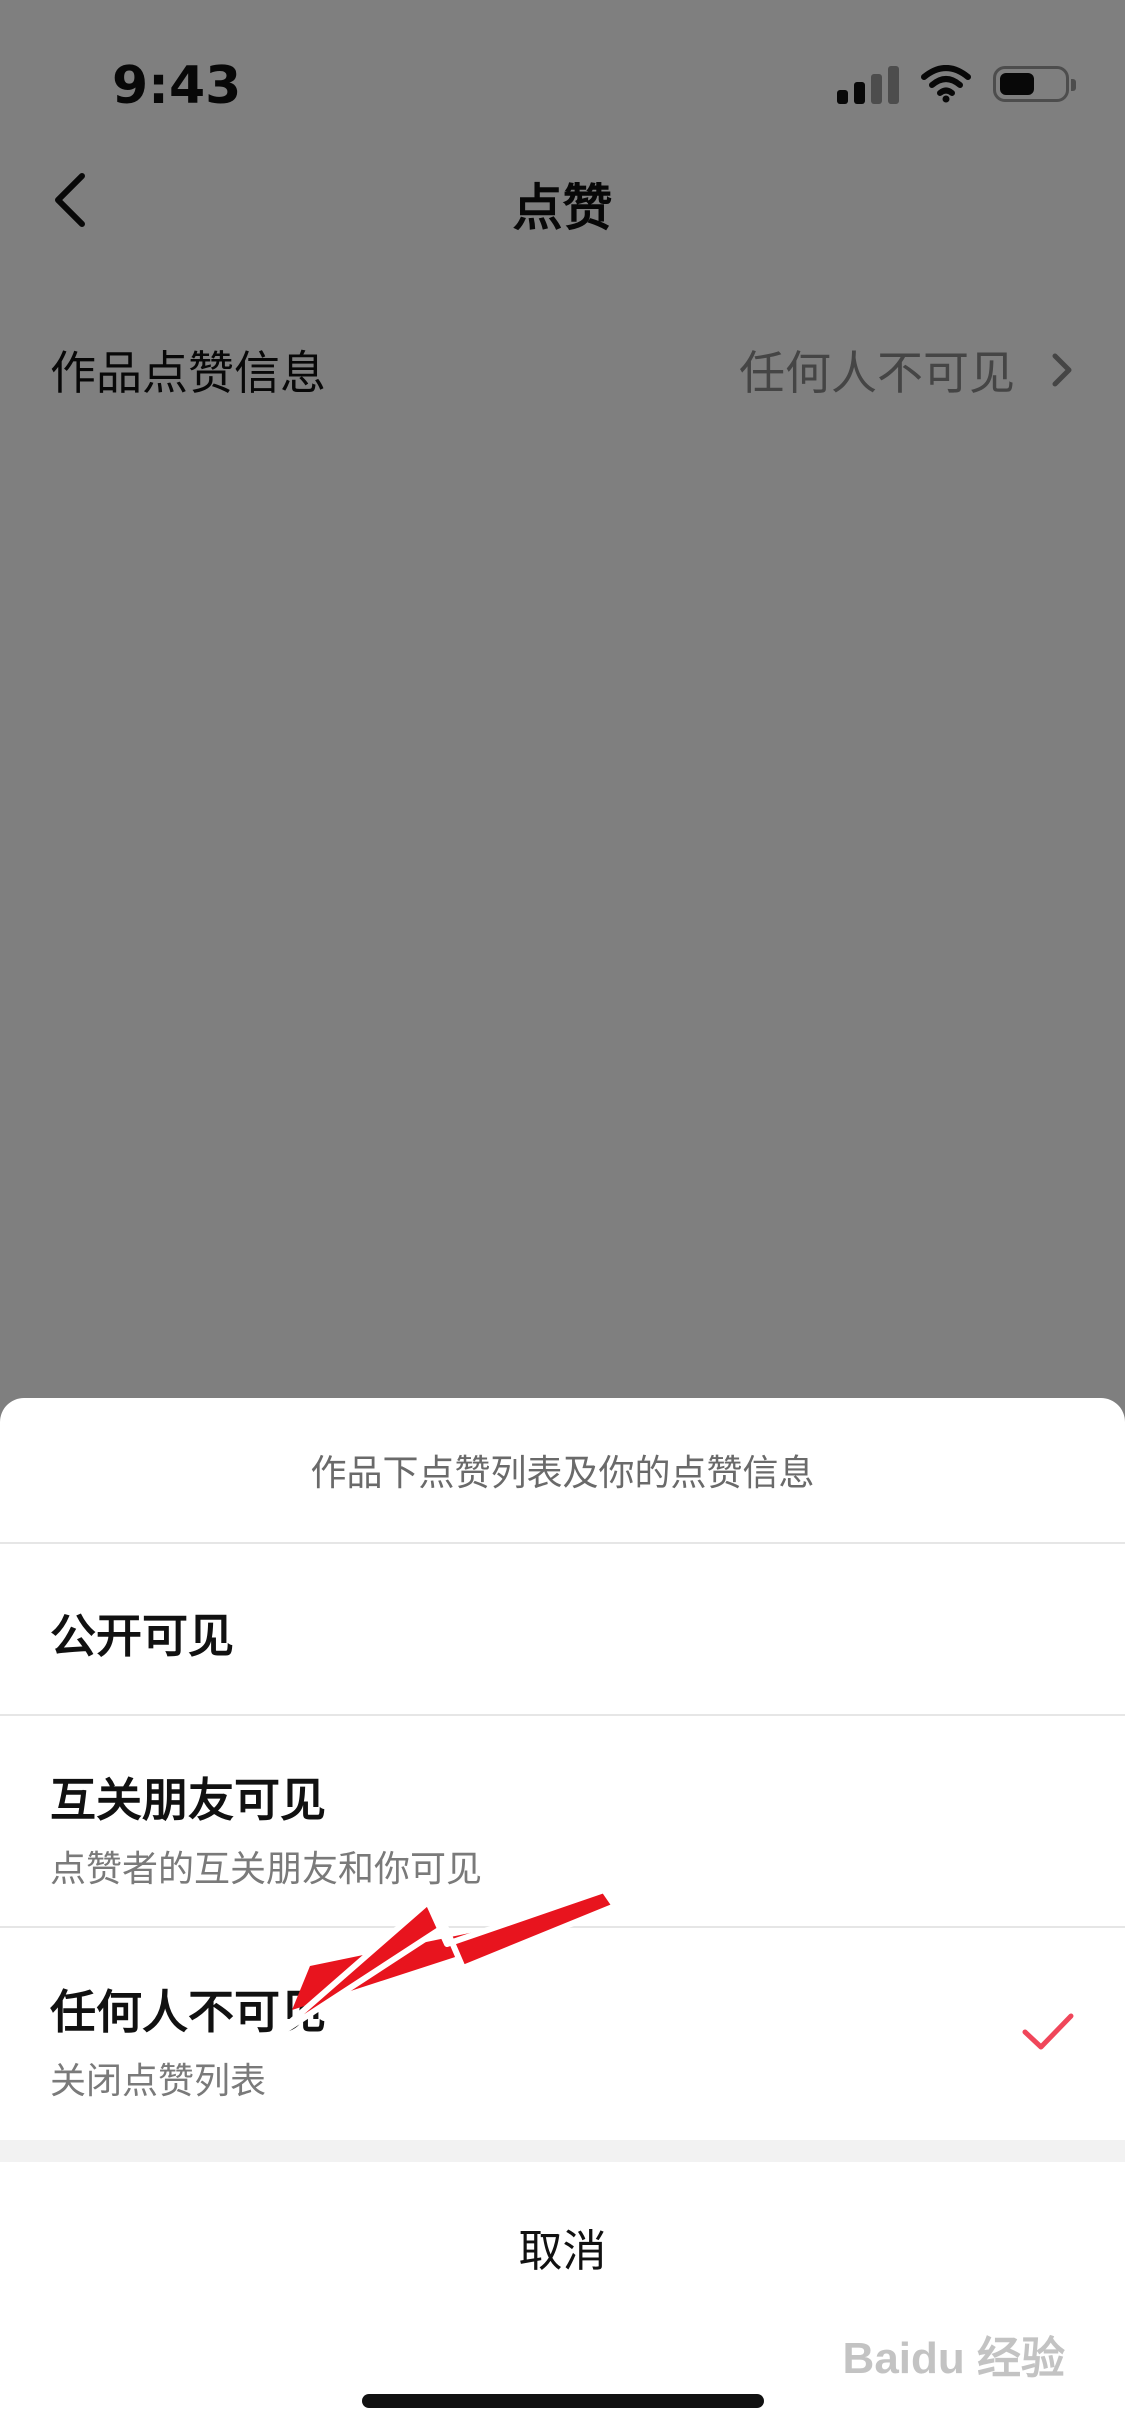  What do you see at coordinates (562, 1471) in the screenshot?
I see `sheet-header: 作品下点赞列表及你的点赞信息` at bounding box center [562, 1471].